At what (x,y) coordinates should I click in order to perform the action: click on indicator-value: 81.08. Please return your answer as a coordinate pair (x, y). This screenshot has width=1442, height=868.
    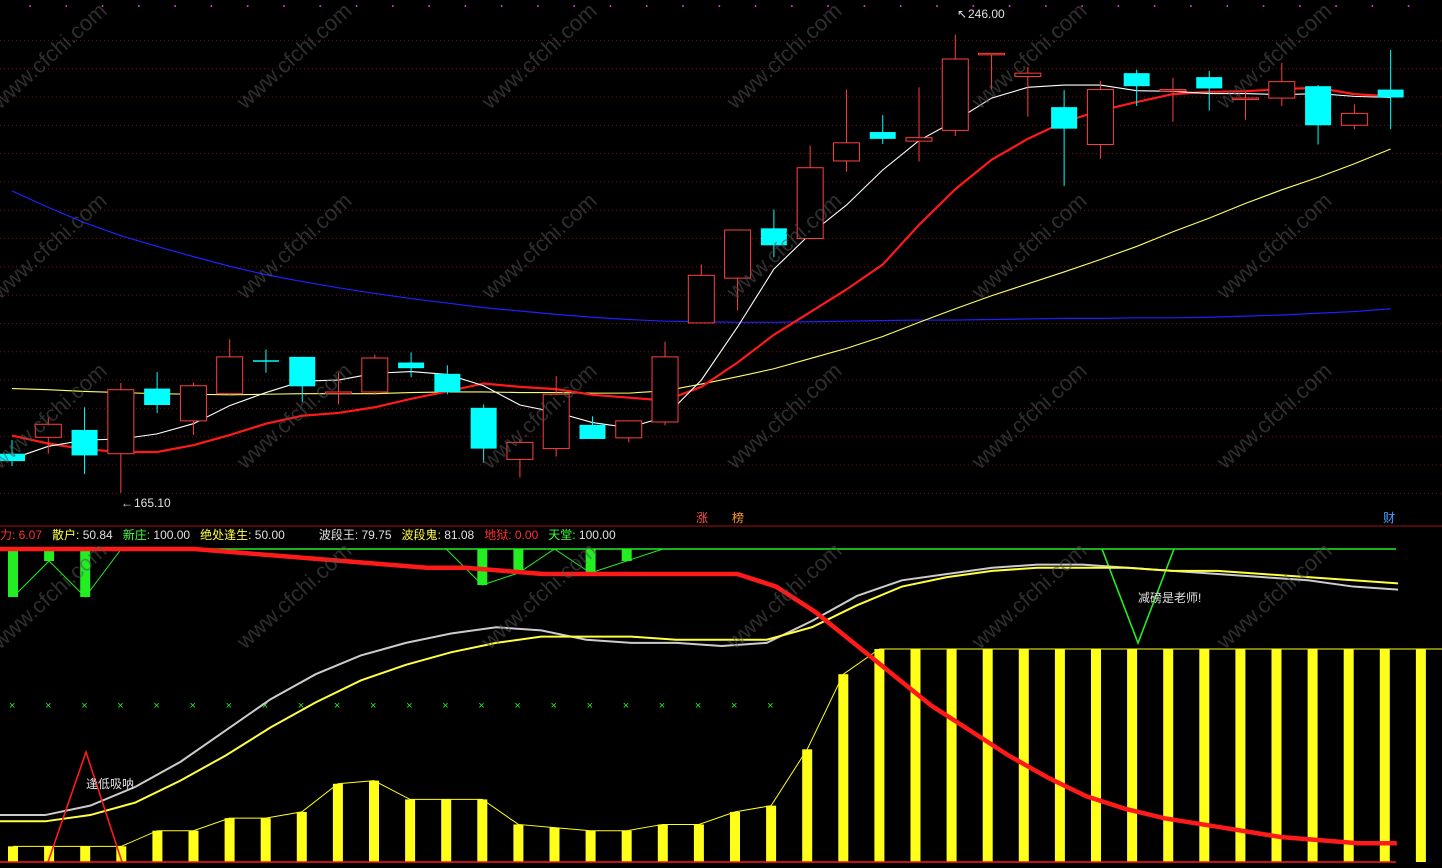
    Looking at the image, I should click on (459, 535).